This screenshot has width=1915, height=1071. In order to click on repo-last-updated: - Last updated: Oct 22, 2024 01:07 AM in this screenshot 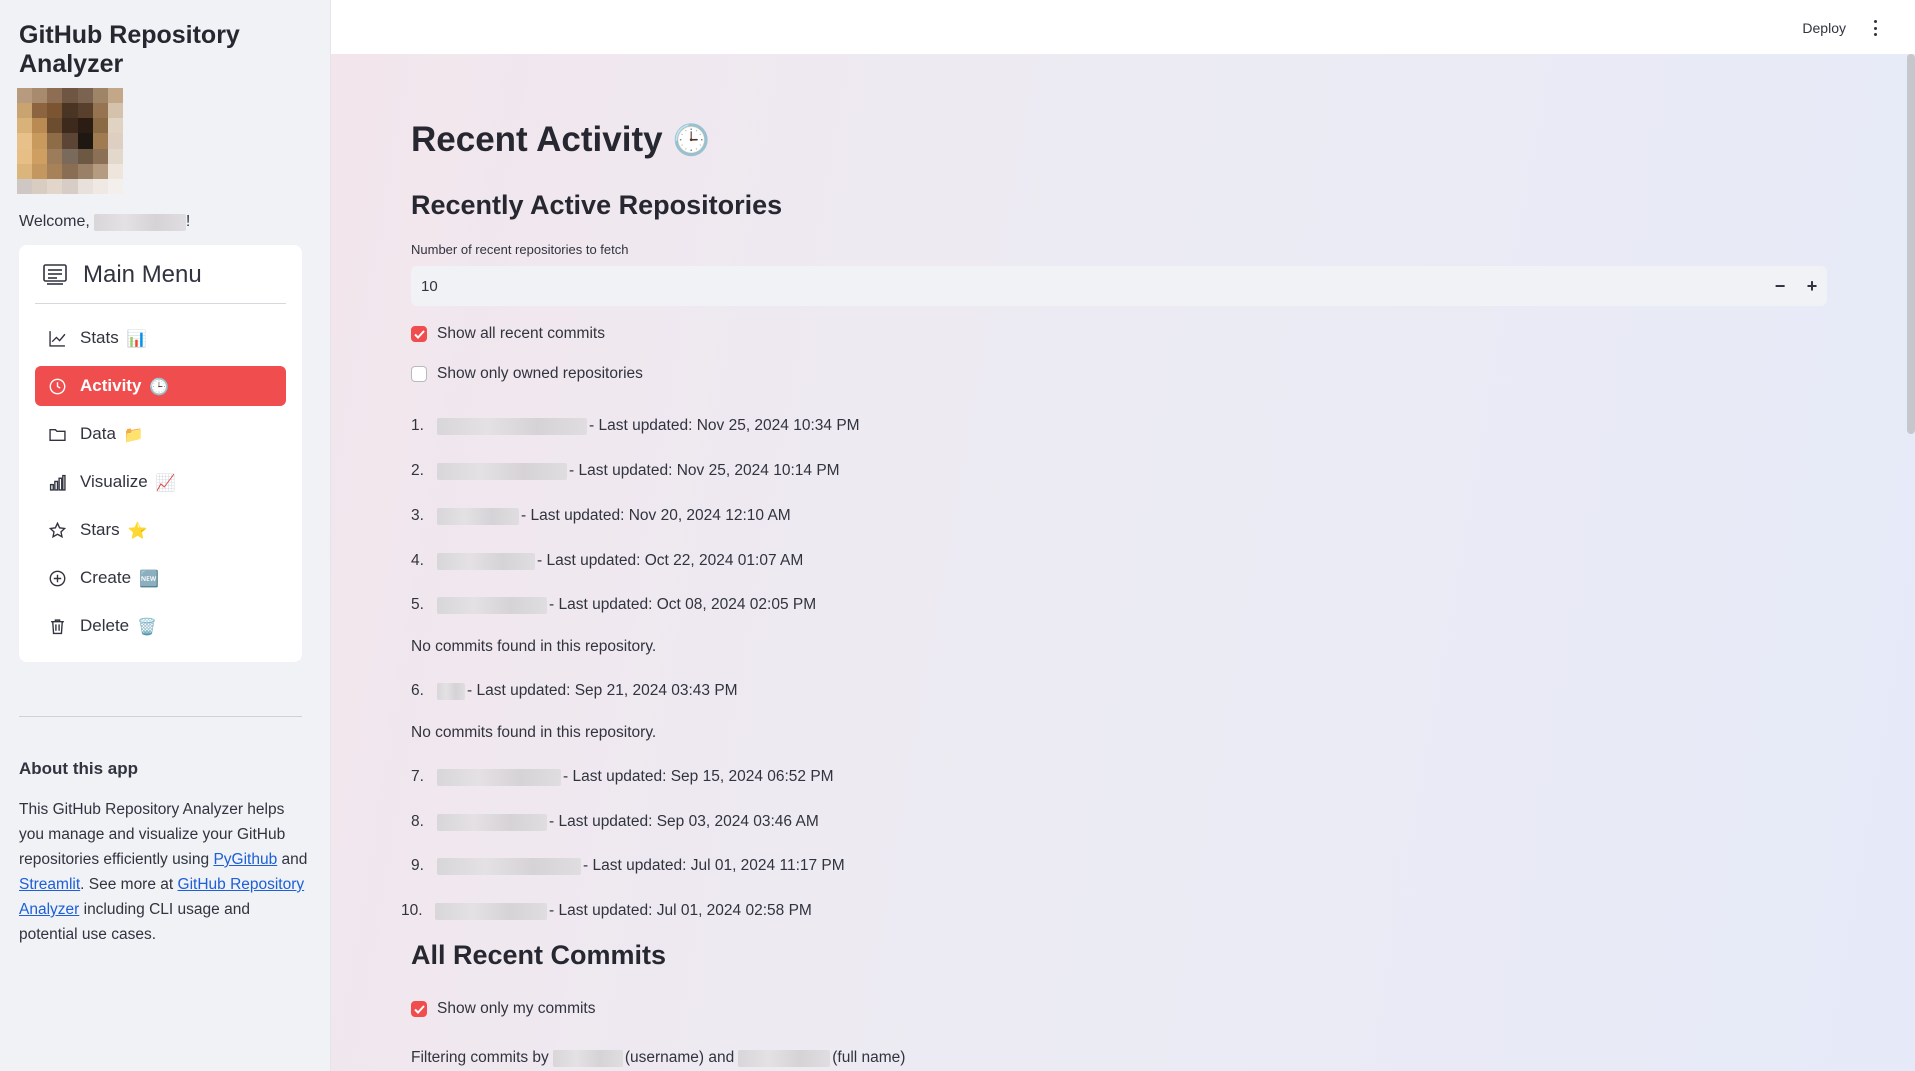, I will do `click(670, 560)`.